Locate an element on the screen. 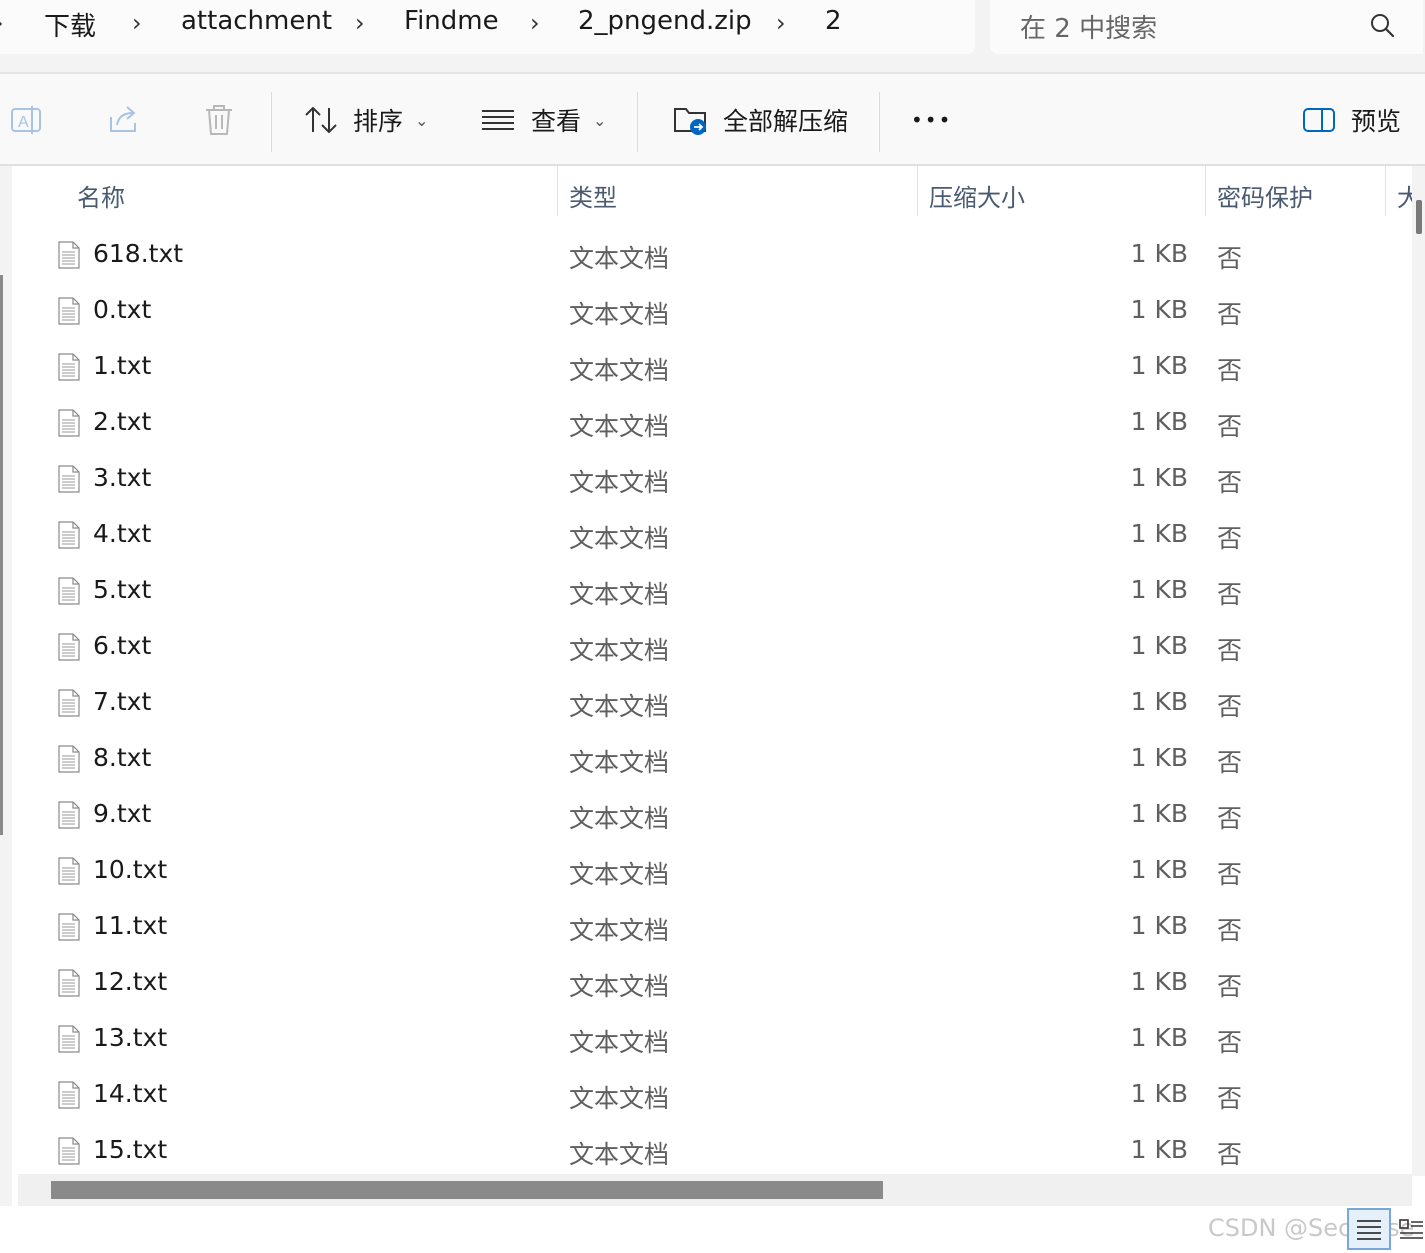 The image size is (1425, 1253). file-row: 3.txt 文本文档 1 KB 否 is located at coordinates (712, 479).